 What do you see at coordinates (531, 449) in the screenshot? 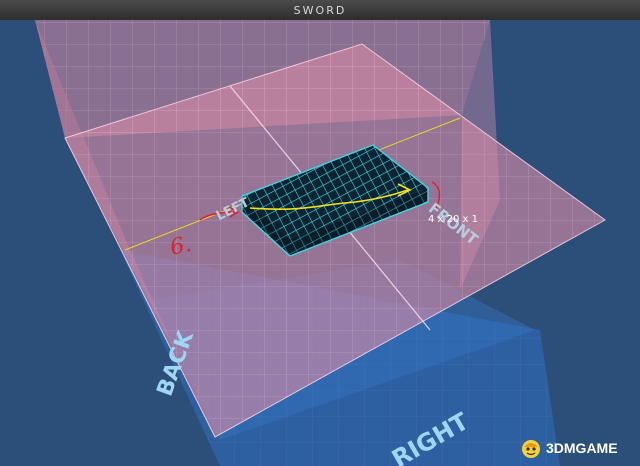
I see `3dm-logo-icon` at bounding box center [531, 449].